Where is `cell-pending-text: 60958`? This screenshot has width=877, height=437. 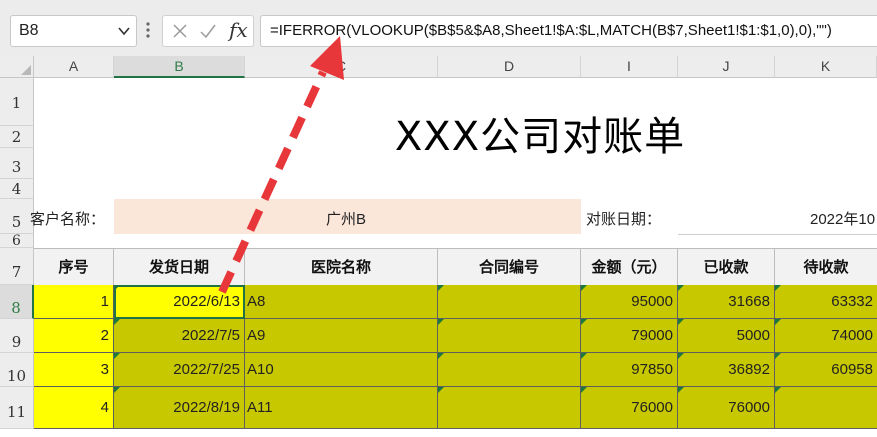
cell-pending-text: 60958 is located at coordinates (852, 369).